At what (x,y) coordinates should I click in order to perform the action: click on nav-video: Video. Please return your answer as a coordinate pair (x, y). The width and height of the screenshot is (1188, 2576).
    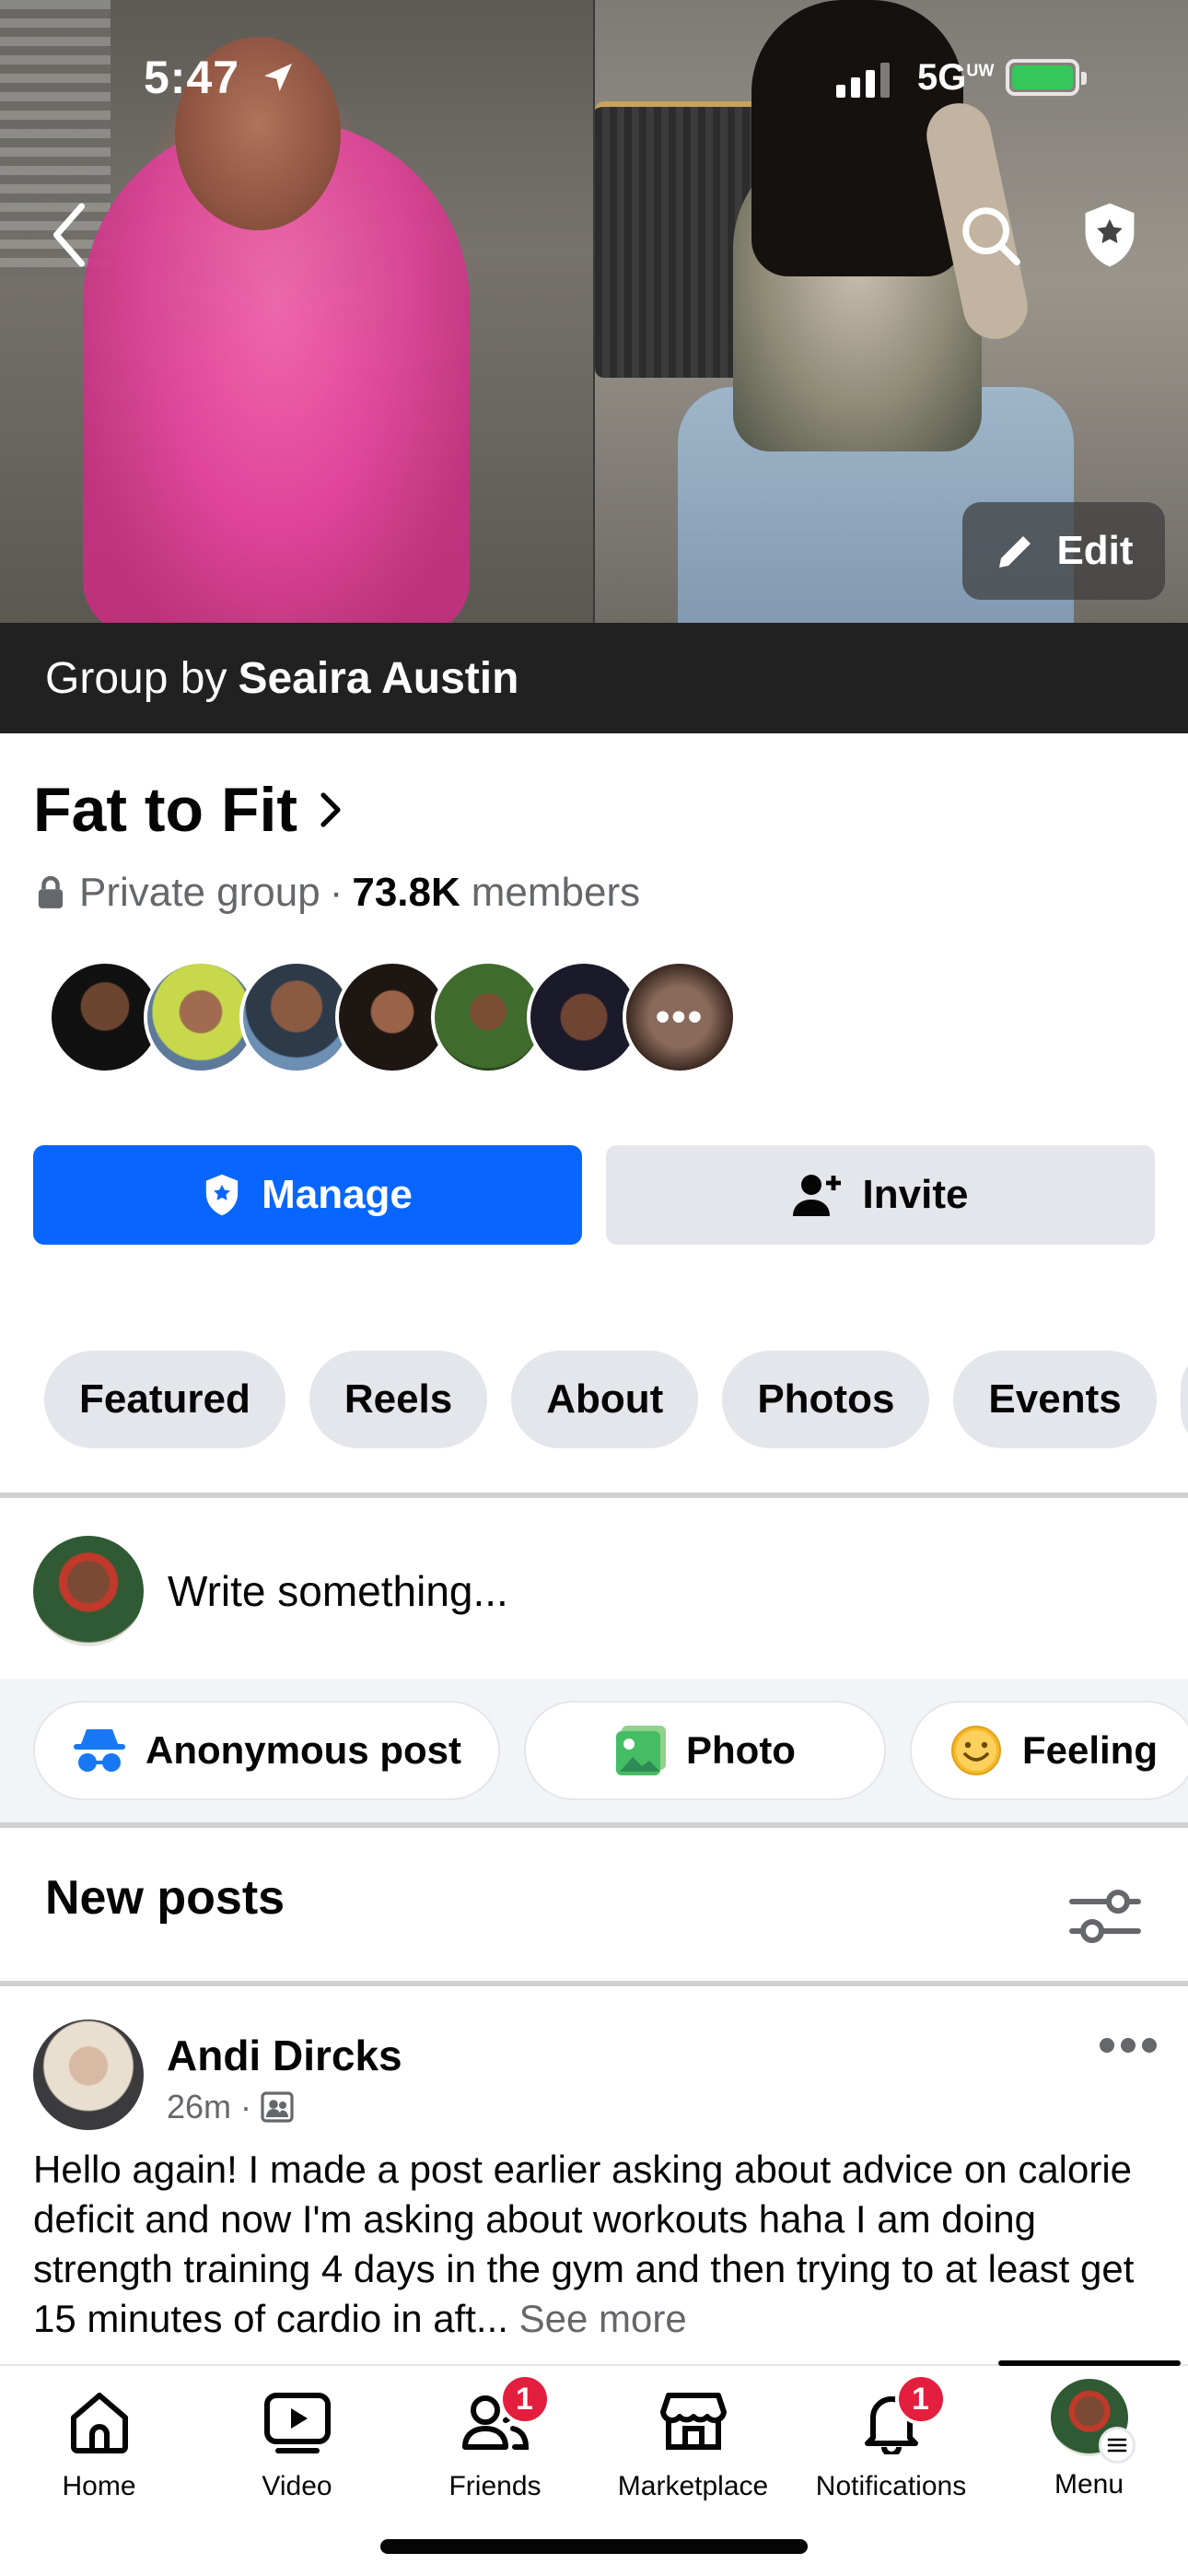
    Looking at the image, I should click on (297, 2446).